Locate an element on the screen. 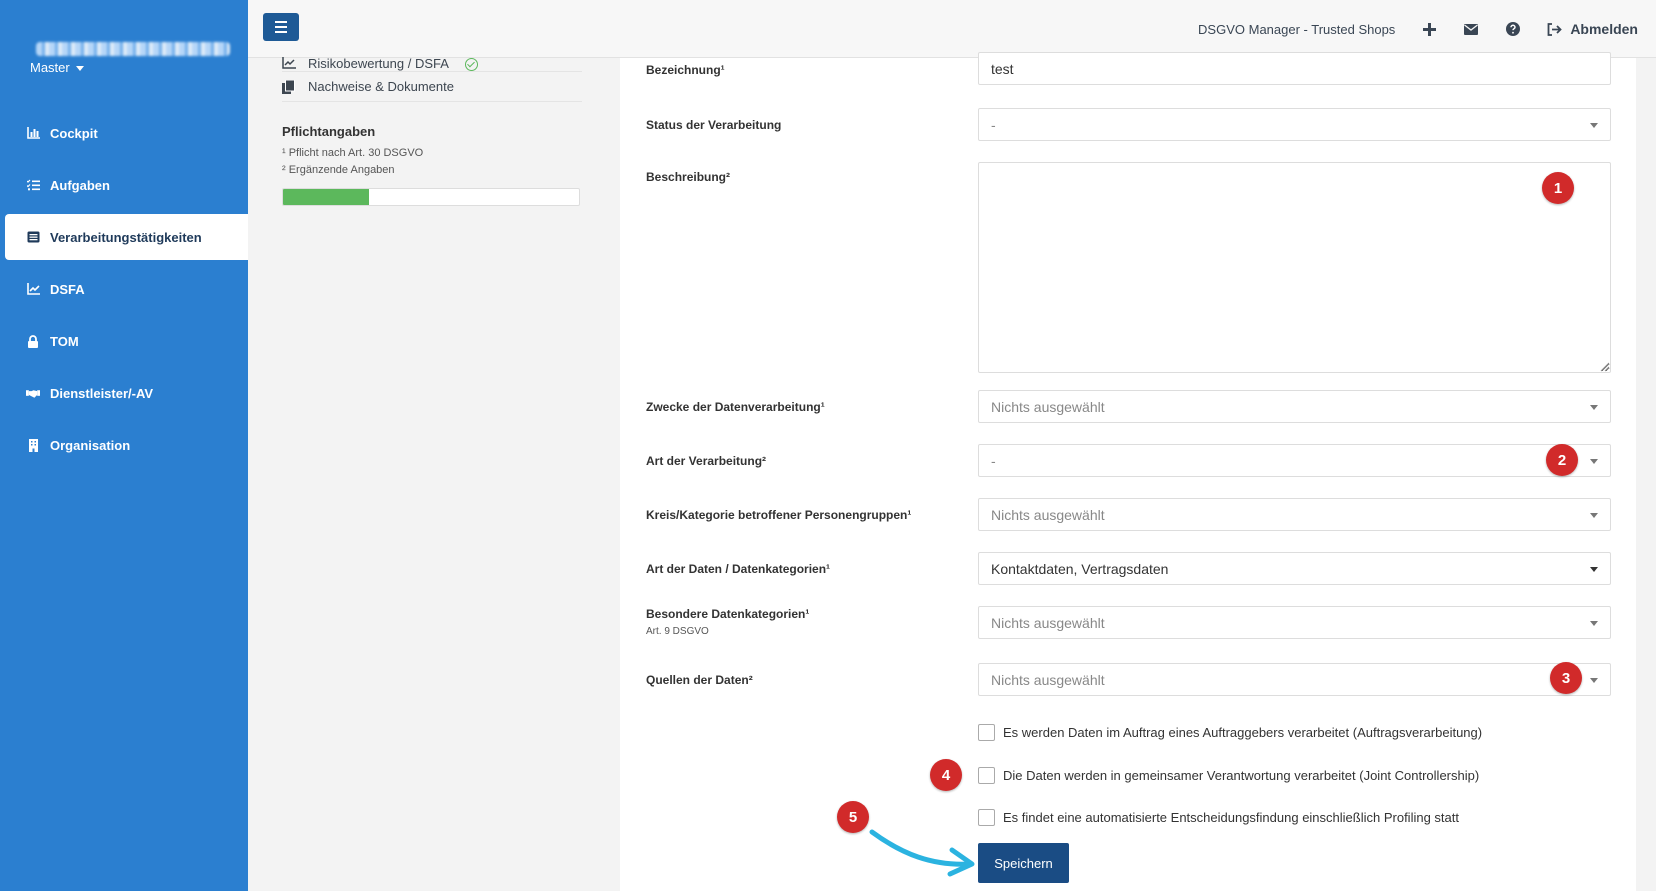 The image size is (1656, 891). label-bezeichnung: Bezeichnung¹ is located at coordinates (685, 70).